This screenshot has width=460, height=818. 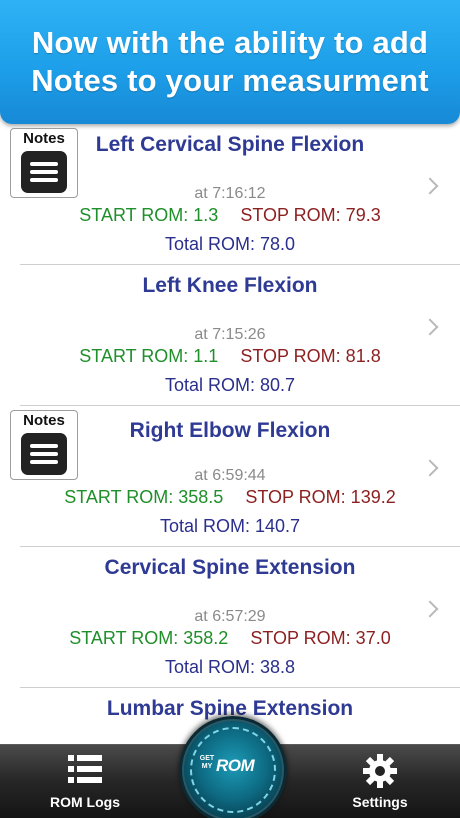 What do you see at coordinates (230, 667) in the screenshot?
I see `total-rom: Total ROM: 38.8` at bounding box center [230, 667].